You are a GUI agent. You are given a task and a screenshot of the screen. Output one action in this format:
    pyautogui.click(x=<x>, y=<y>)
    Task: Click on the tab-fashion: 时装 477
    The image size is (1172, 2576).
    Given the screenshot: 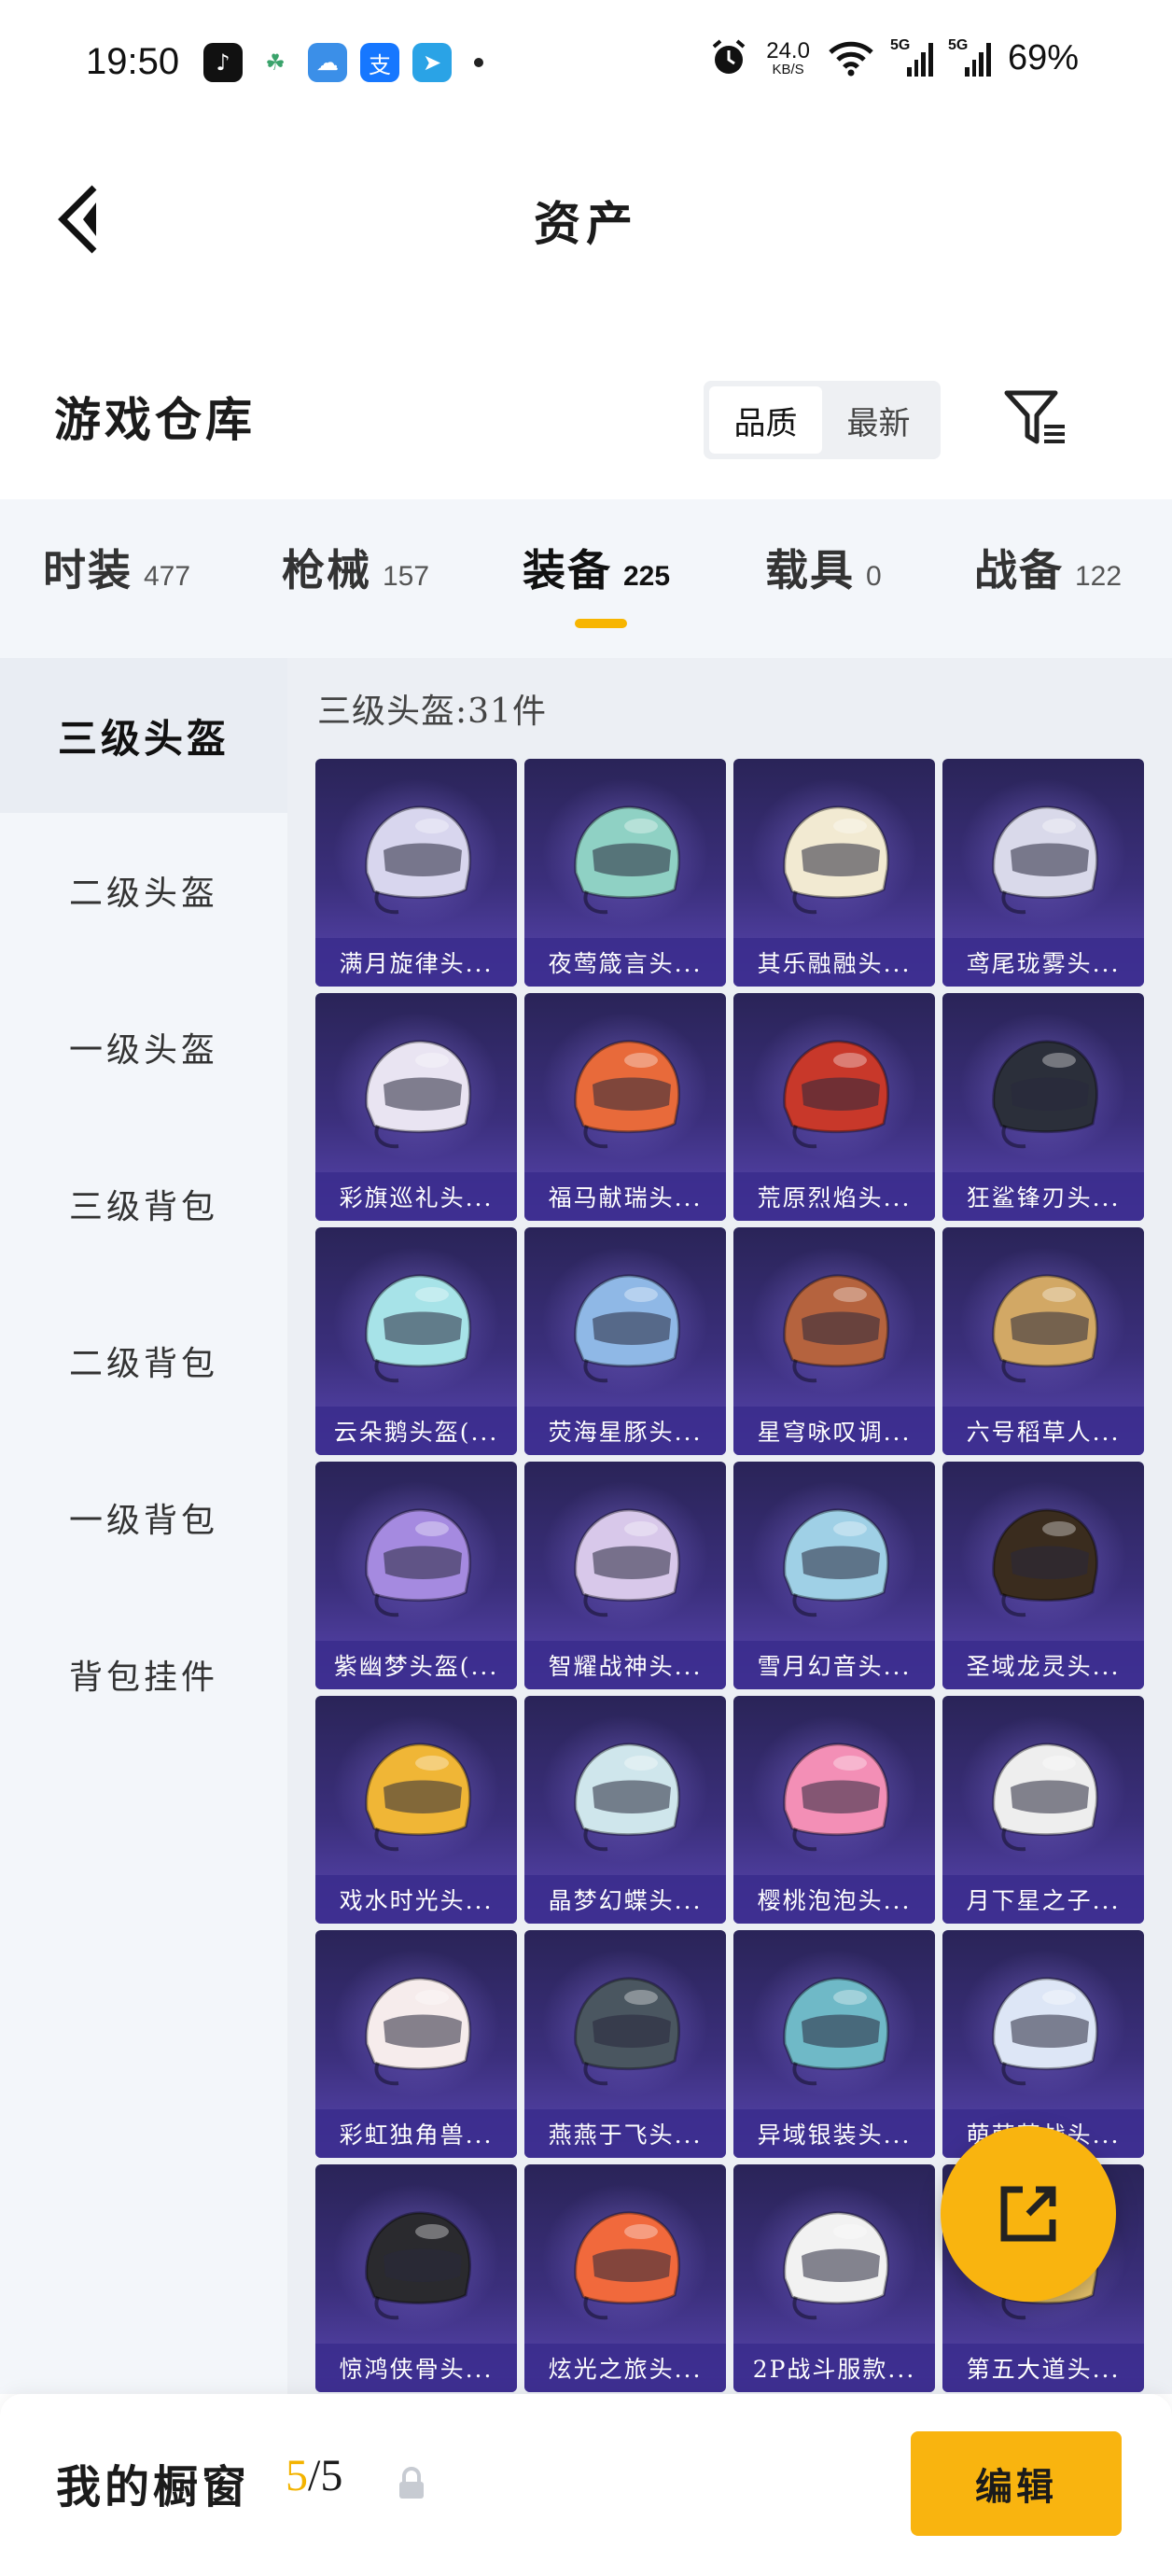 What is the action you would take?
    pyautogui.click(x=116, y=567)
    